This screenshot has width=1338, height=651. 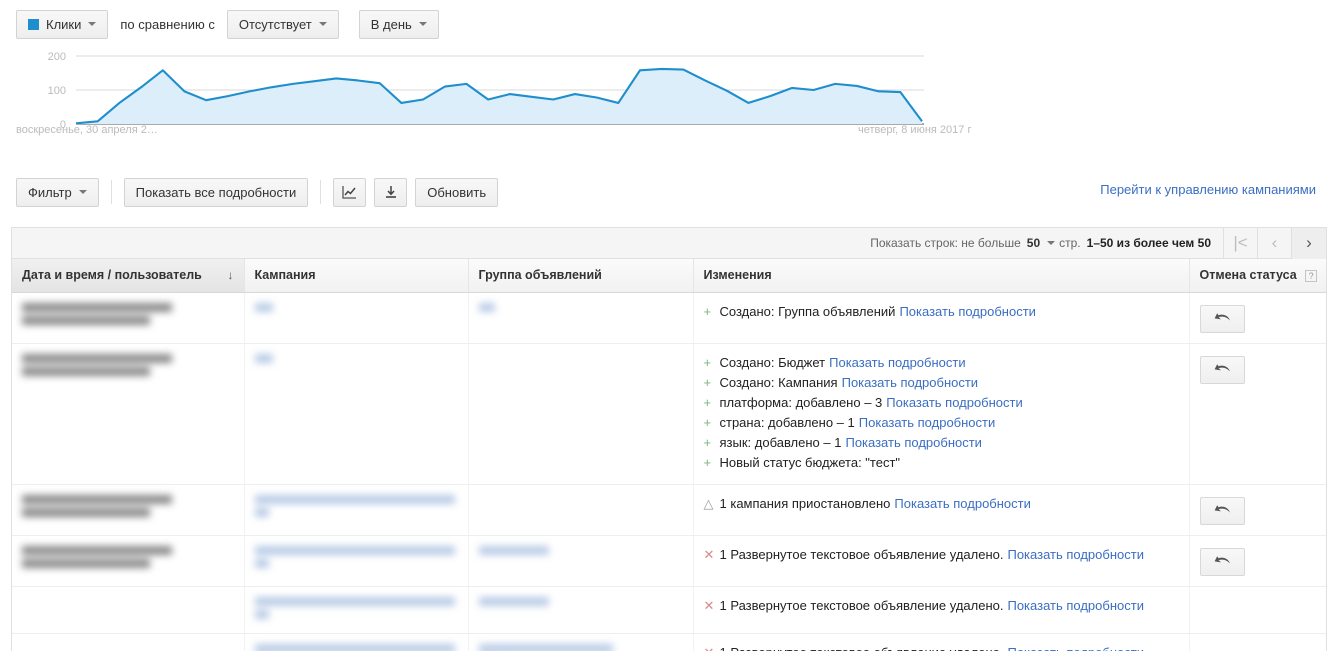 What do you see at coordinates (941, 463) in the screenshot?
I see `change-entry: + Новый статус бюджета: "тест"` at bounding box center [941, 463].